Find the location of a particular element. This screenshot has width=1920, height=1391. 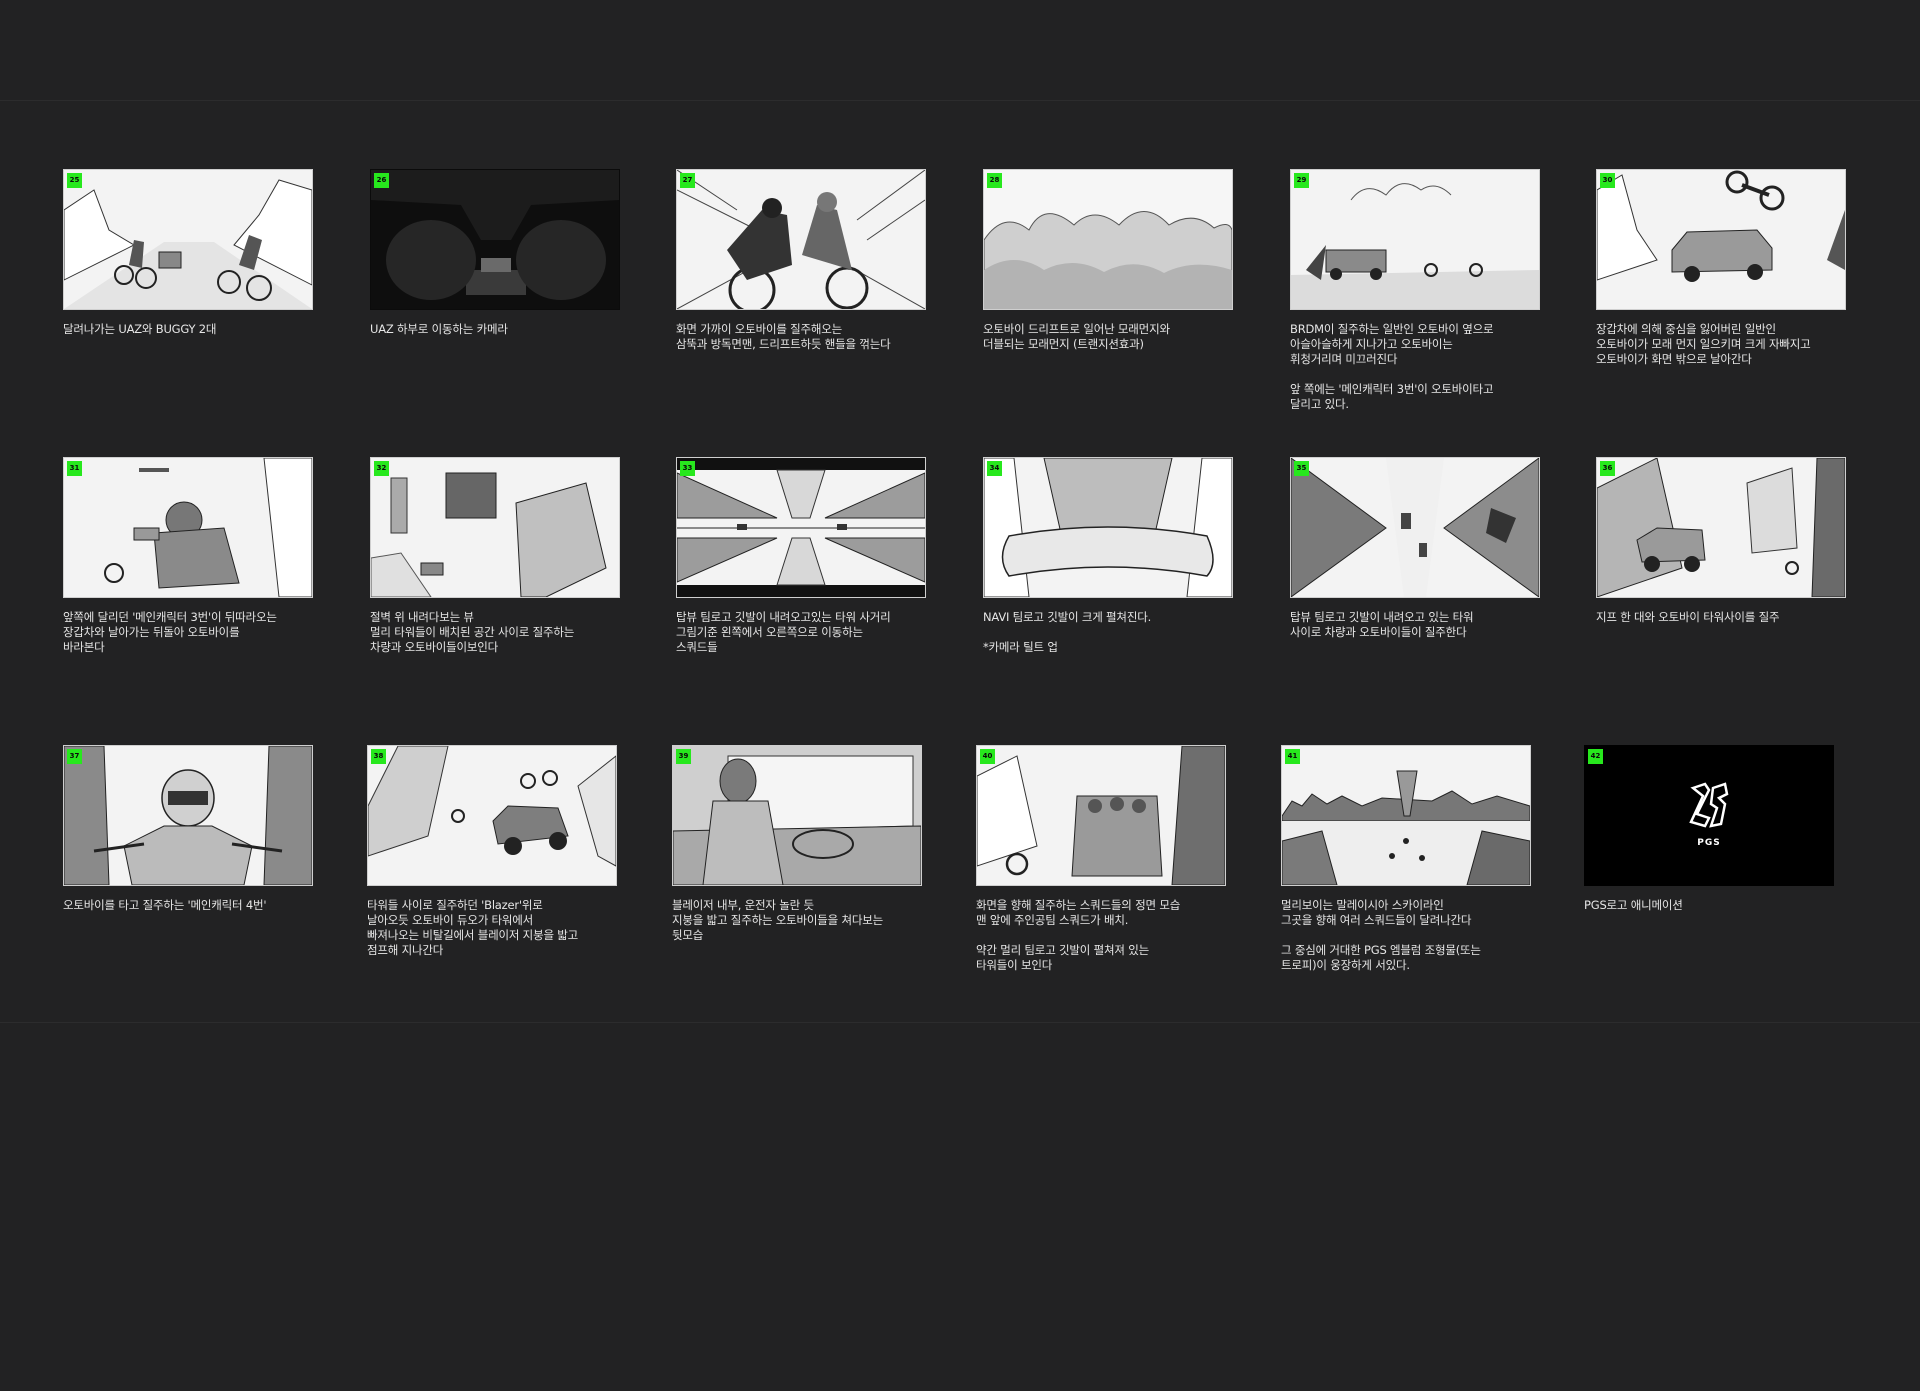

panel-number: 30 is located at coordinates (1607, 180).